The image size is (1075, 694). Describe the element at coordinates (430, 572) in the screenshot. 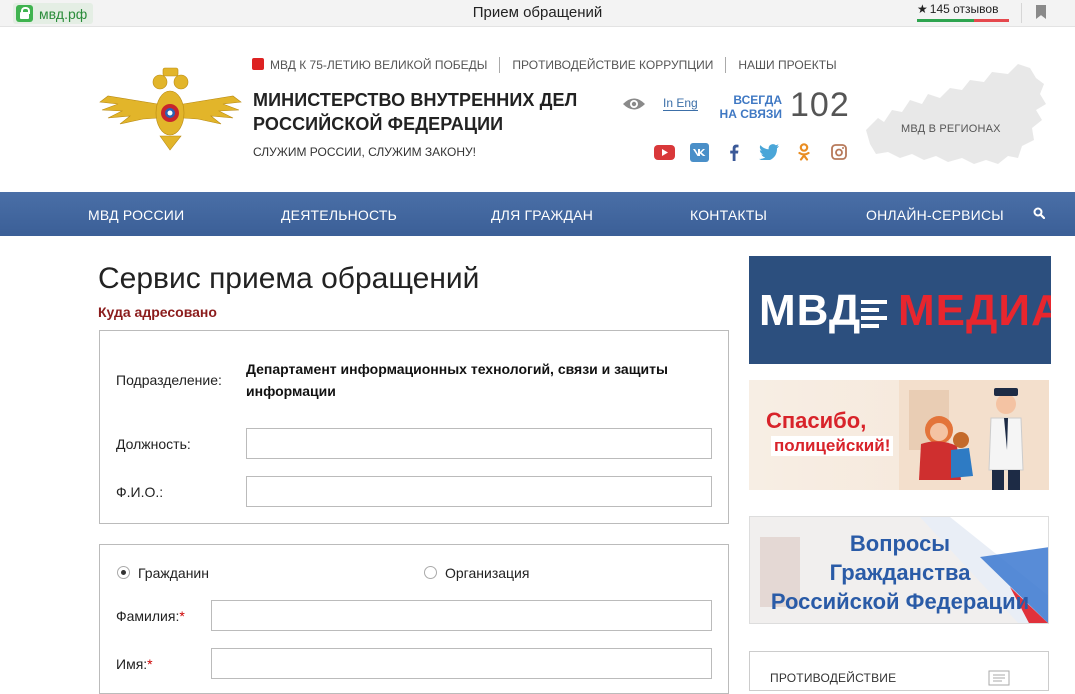

I see `applicant-type-organization-radio` at that location.